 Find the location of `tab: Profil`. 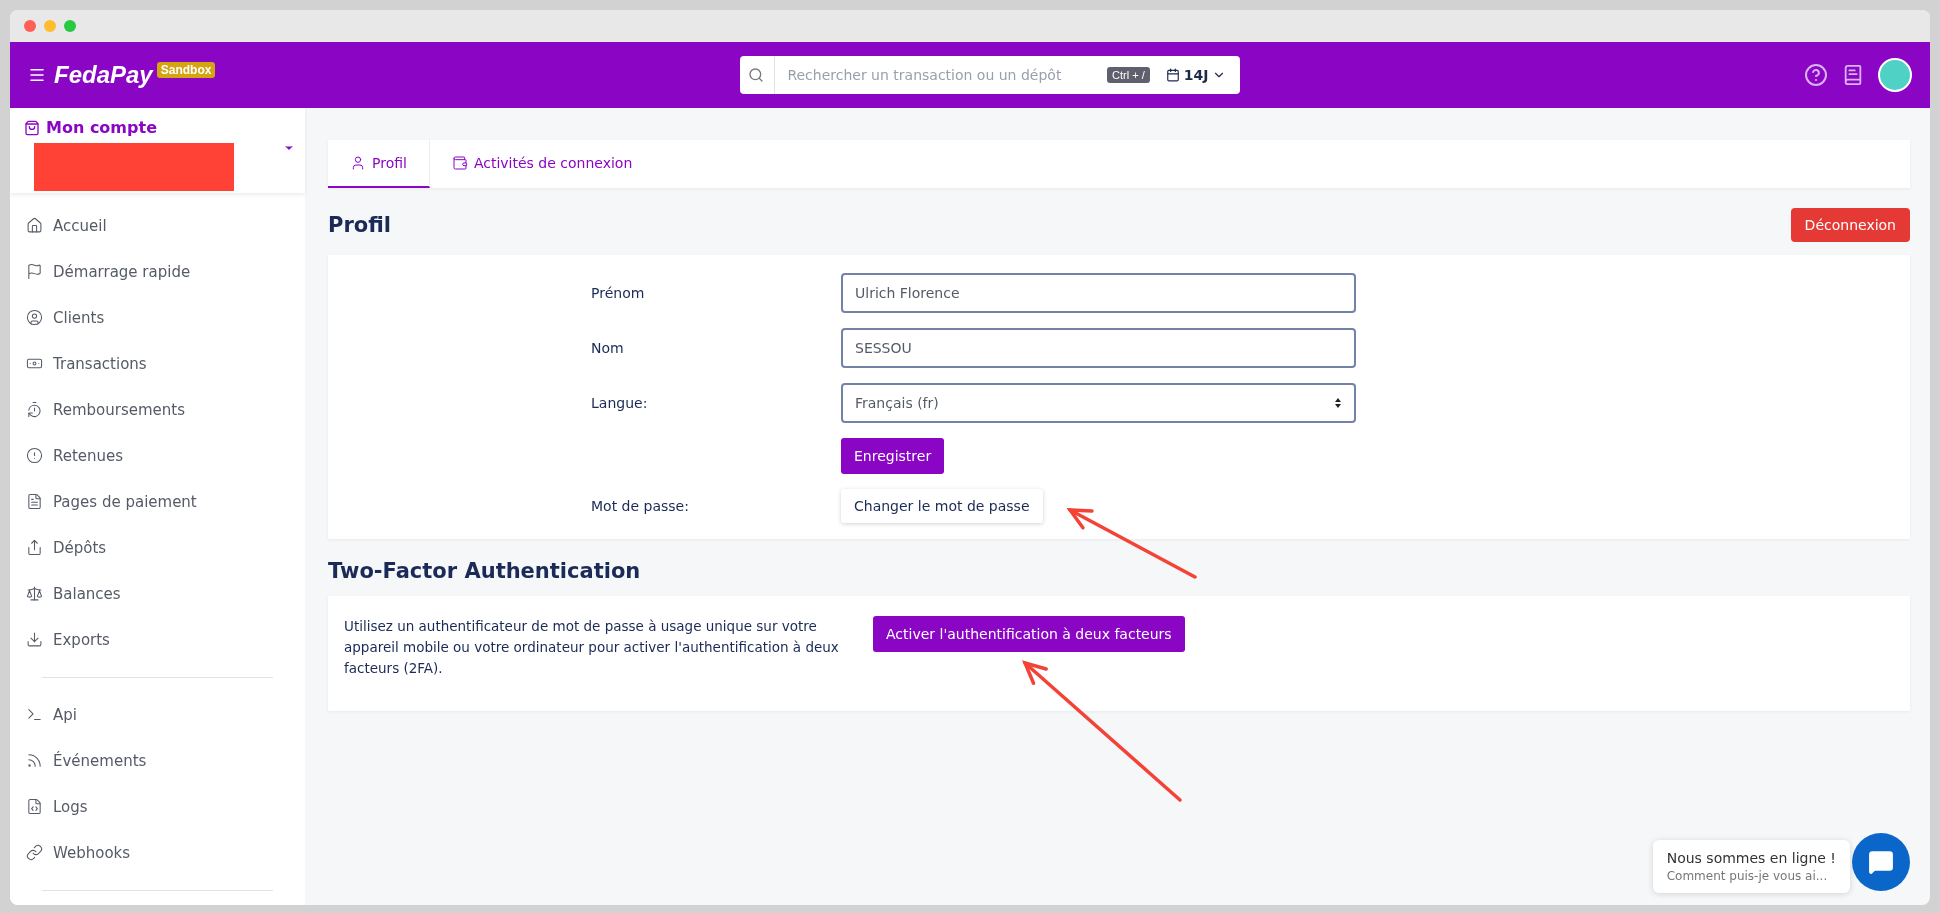

tab: Profil is located at coordinates (379, 164).